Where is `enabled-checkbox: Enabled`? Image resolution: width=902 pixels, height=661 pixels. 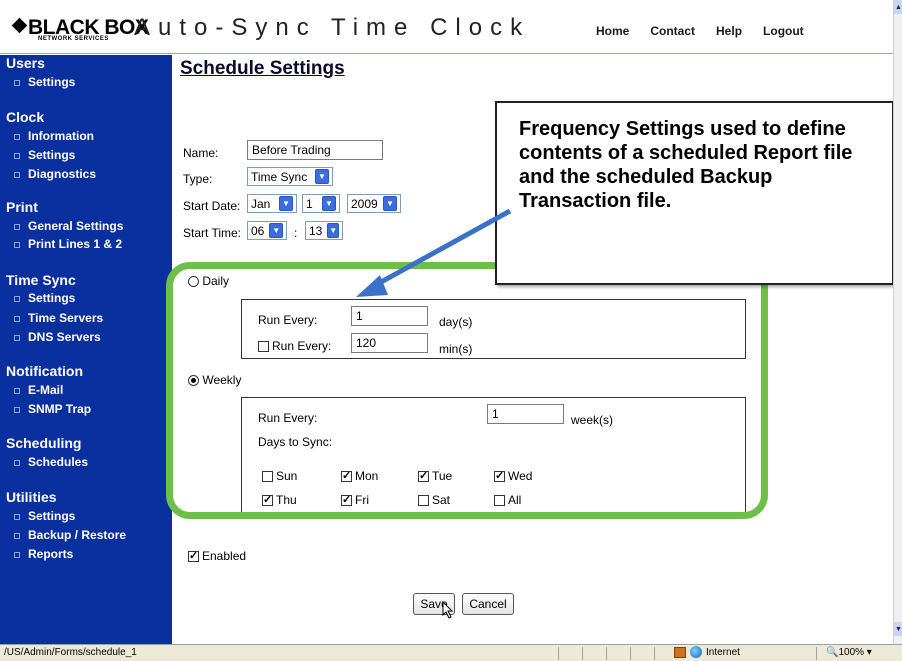 enabled-checkbox: Enabled is located at coordinates (217, 556).